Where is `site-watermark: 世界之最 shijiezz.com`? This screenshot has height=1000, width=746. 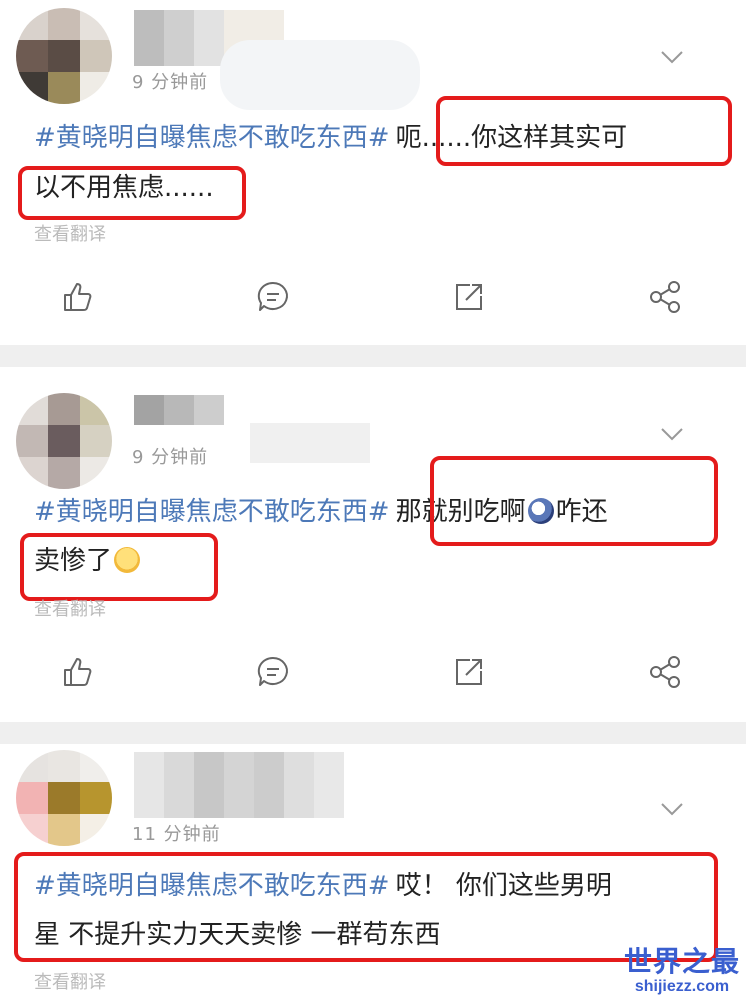
site-watermark: 世界之最 shijiezz.com is located at coordinates (682, 971).